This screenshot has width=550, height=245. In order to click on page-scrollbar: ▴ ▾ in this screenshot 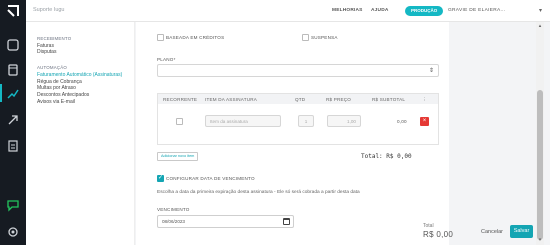, I will do `click(540, 133)`.